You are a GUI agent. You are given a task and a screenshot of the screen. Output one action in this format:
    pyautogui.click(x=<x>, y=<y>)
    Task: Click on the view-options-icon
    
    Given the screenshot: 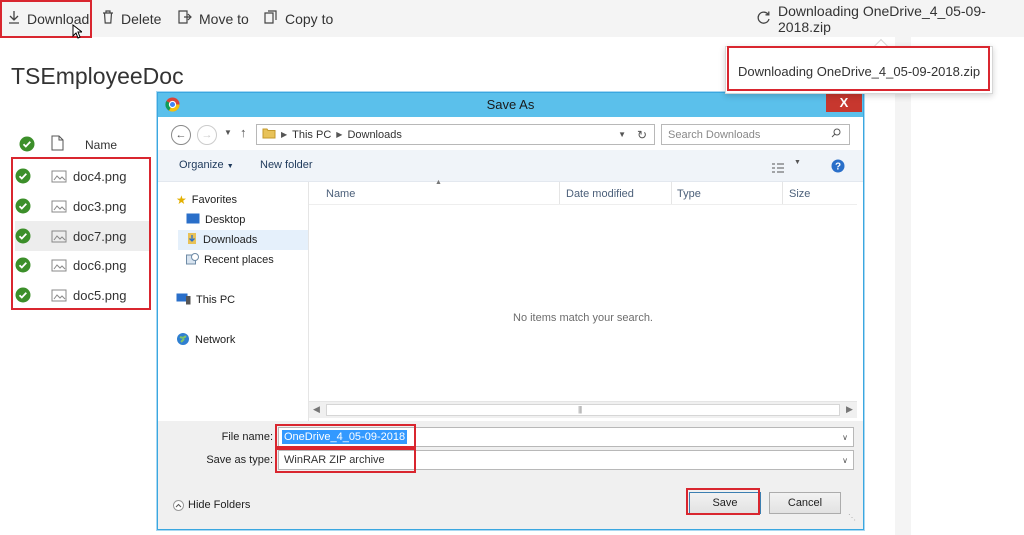 What is the action you would take?
    pyautogui.click(x=778, y=169)
    